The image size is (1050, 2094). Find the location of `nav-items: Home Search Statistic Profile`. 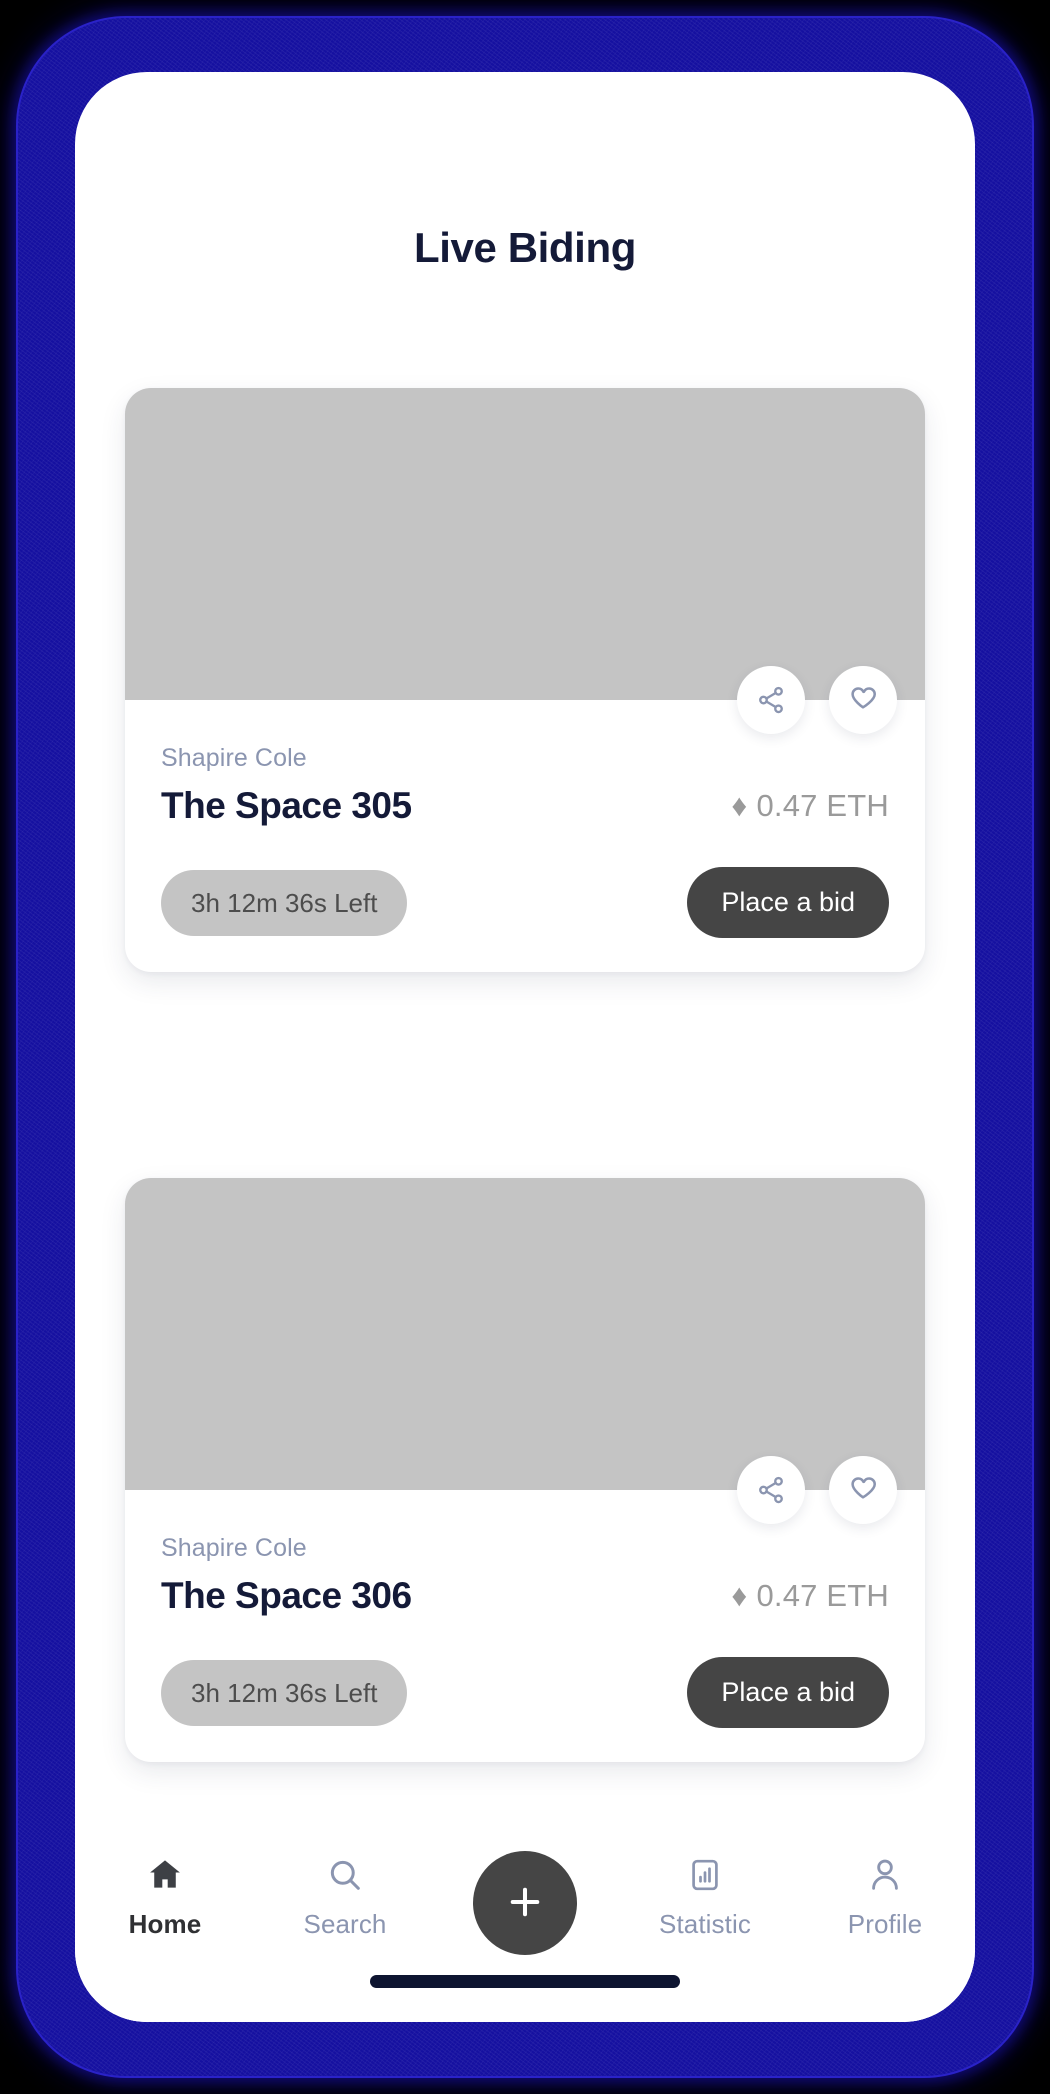

nav-items: Home Search Statistic Profile is located at coordinates (525, 1897).